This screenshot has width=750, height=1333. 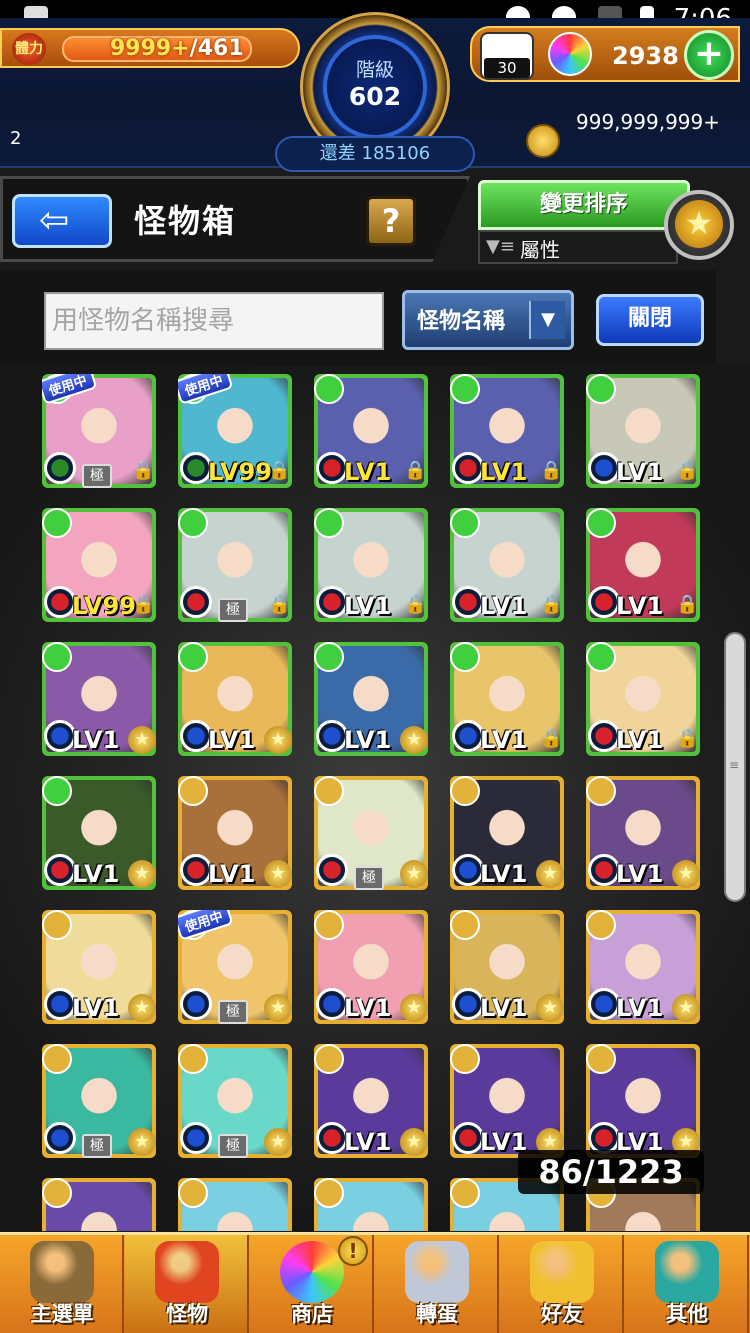 I want to click on orb-panel: 30 2938 +, so click(x=605, y=54).